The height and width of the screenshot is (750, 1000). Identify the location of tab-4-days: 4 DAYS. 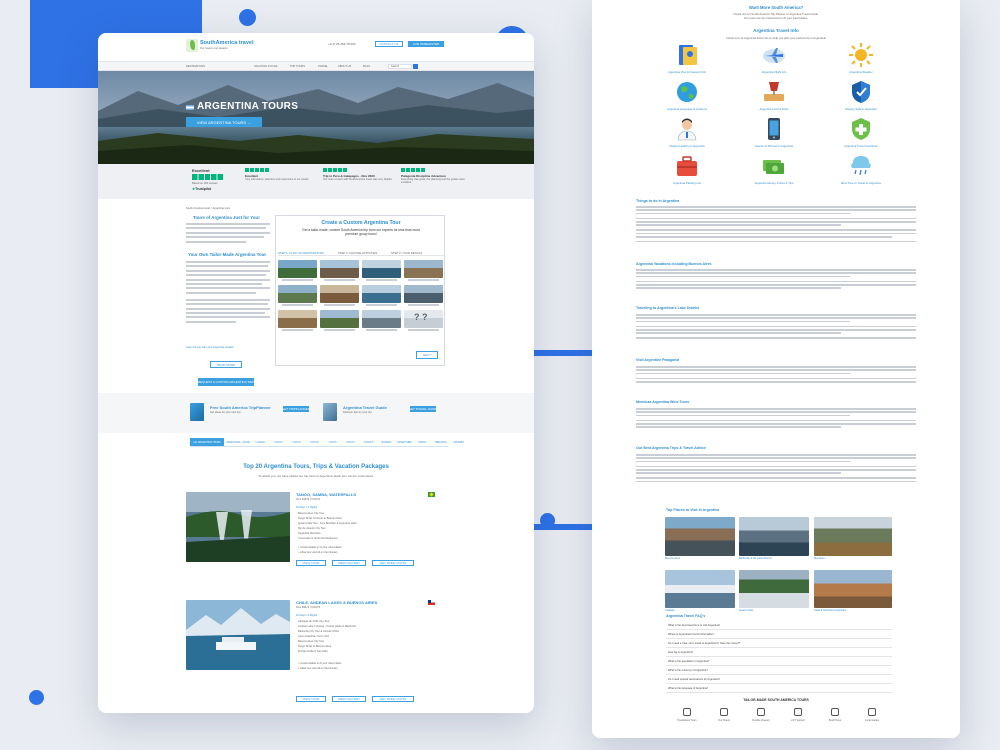
(278, 442).